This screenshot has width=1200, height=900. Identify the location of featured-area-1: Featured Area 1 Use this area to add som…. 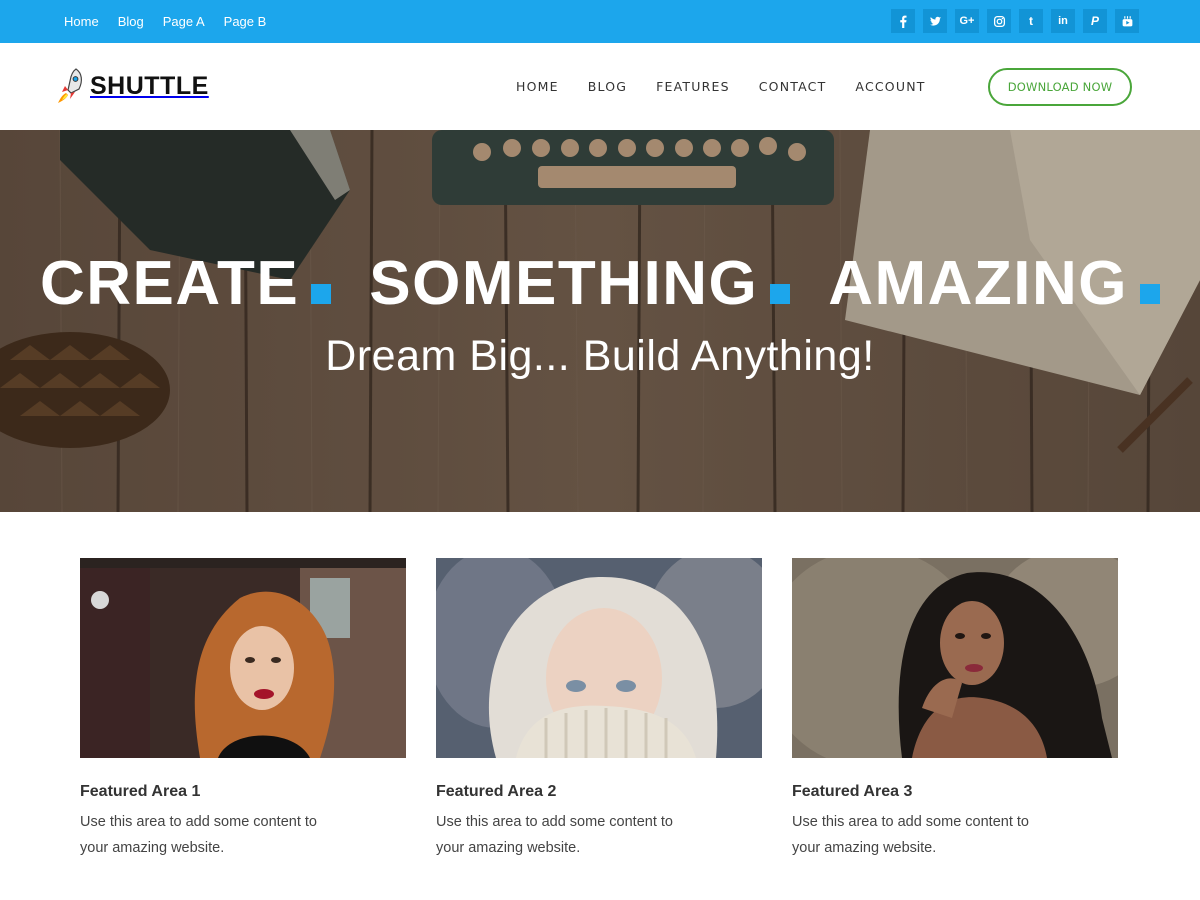
(243, 709).